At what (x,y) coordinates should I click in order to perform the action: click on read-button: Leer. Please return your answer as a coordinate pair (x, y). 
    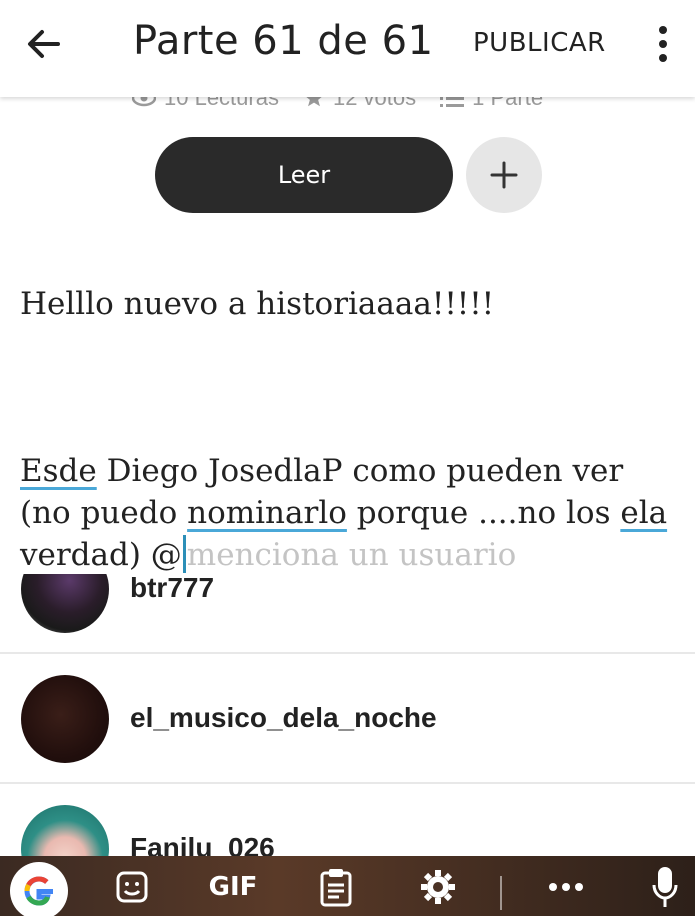
    Looking at the image, I should click on (304, 175).